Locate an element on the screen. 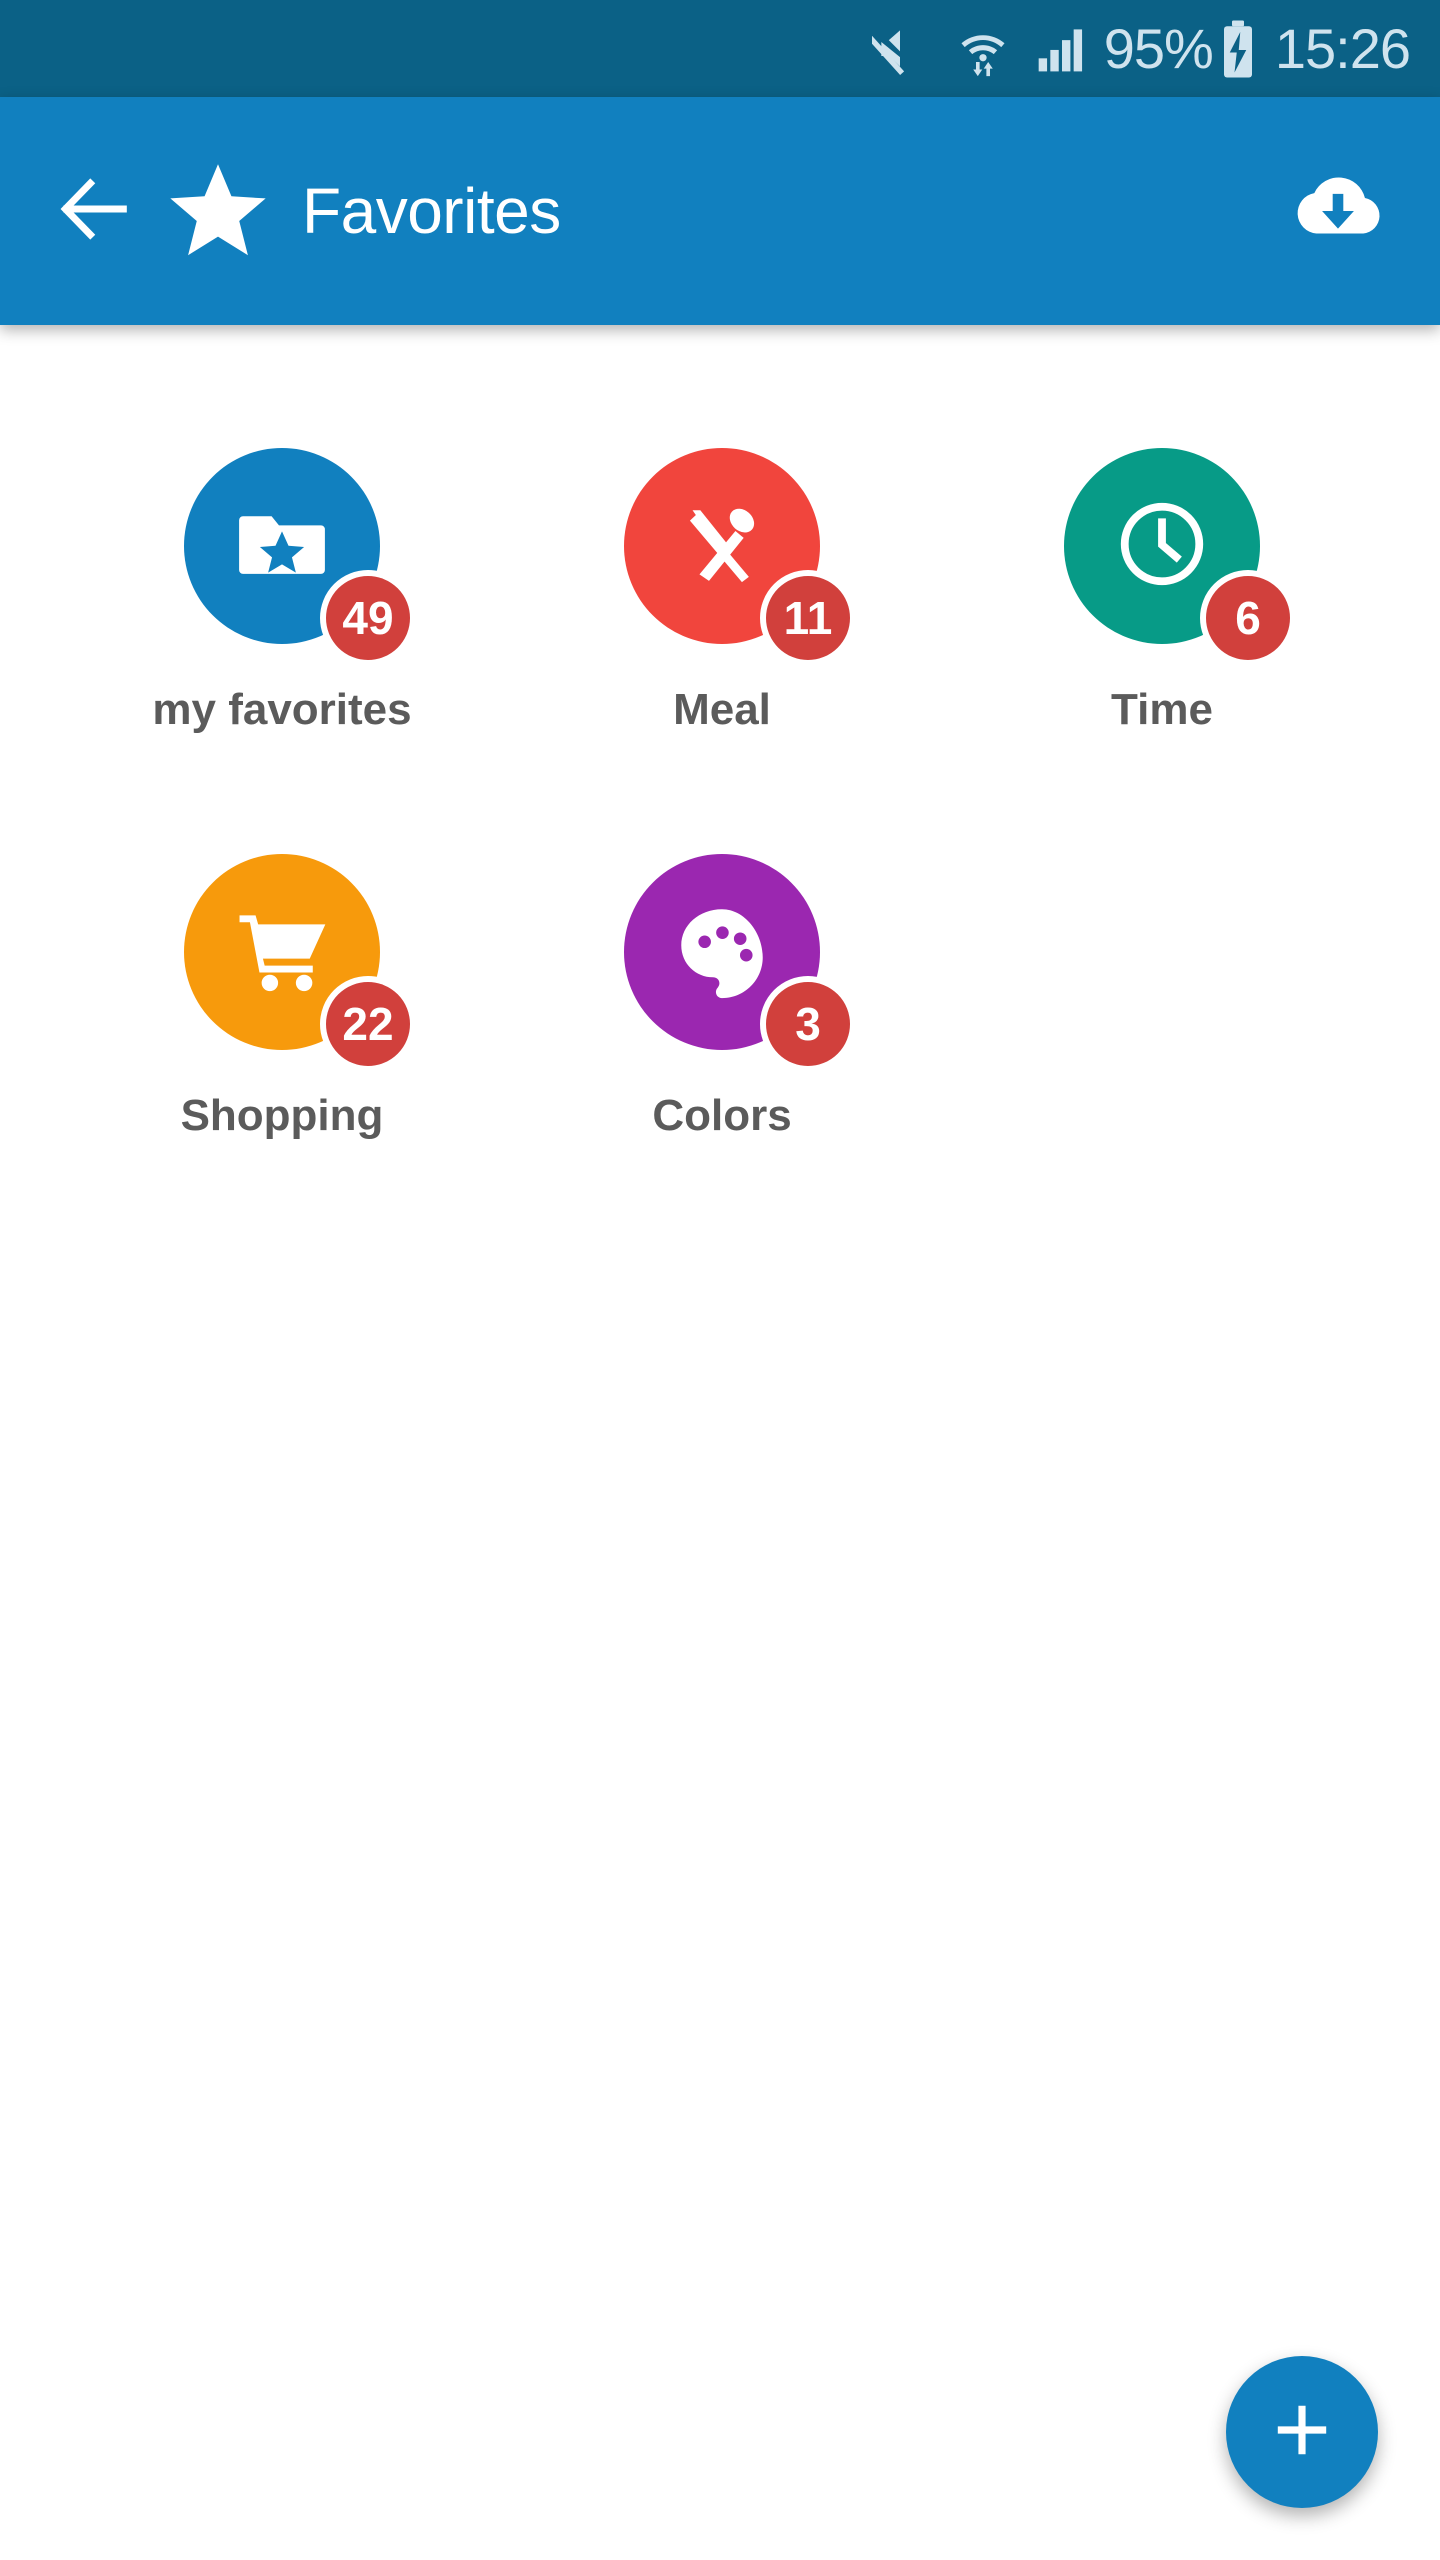 The width and height of the screenshot is (1440, 2560). plus-icon is located at coordinates (1302, 2432).